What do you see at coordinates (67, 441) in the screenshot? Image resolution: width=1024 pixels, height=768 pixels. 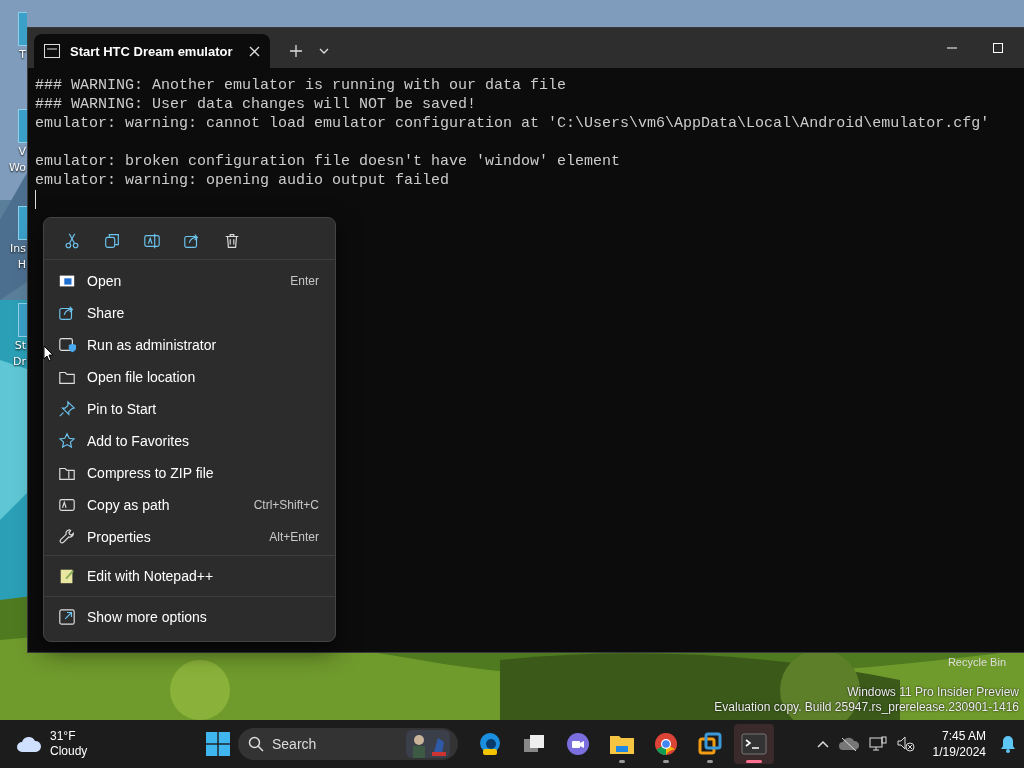 I see `star-icon` at bounding box center [67, 441].